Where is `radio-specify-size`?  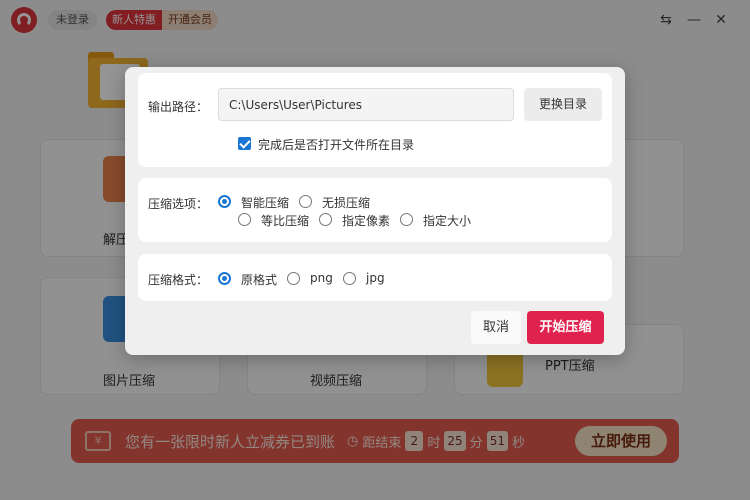 radio-specify-size is located at coordinates (406, 219).